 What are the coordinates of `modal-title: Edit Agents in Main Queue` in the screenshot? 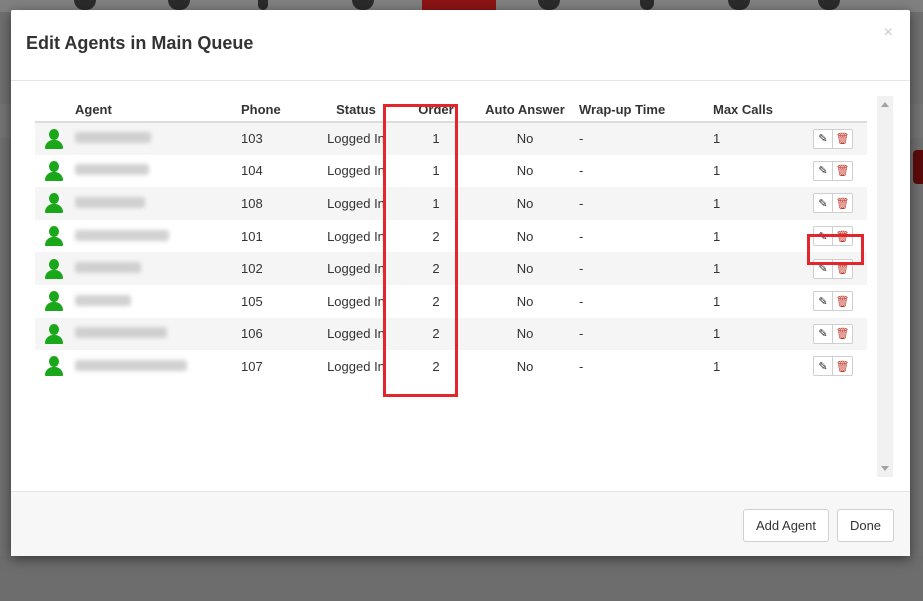 It's located at (140, 43).